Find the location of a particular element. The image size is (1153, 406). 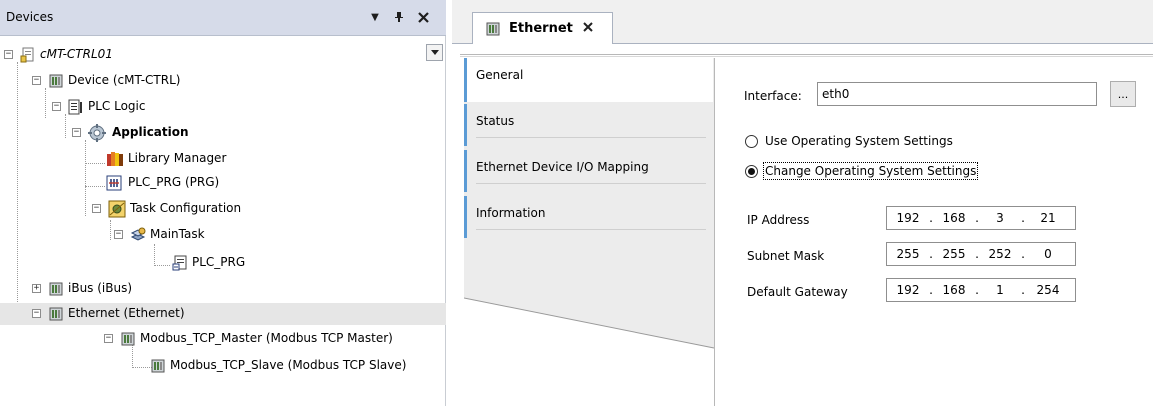

pane-menu-dropdown-icon: ▼ is located at coordinates (375, 17).